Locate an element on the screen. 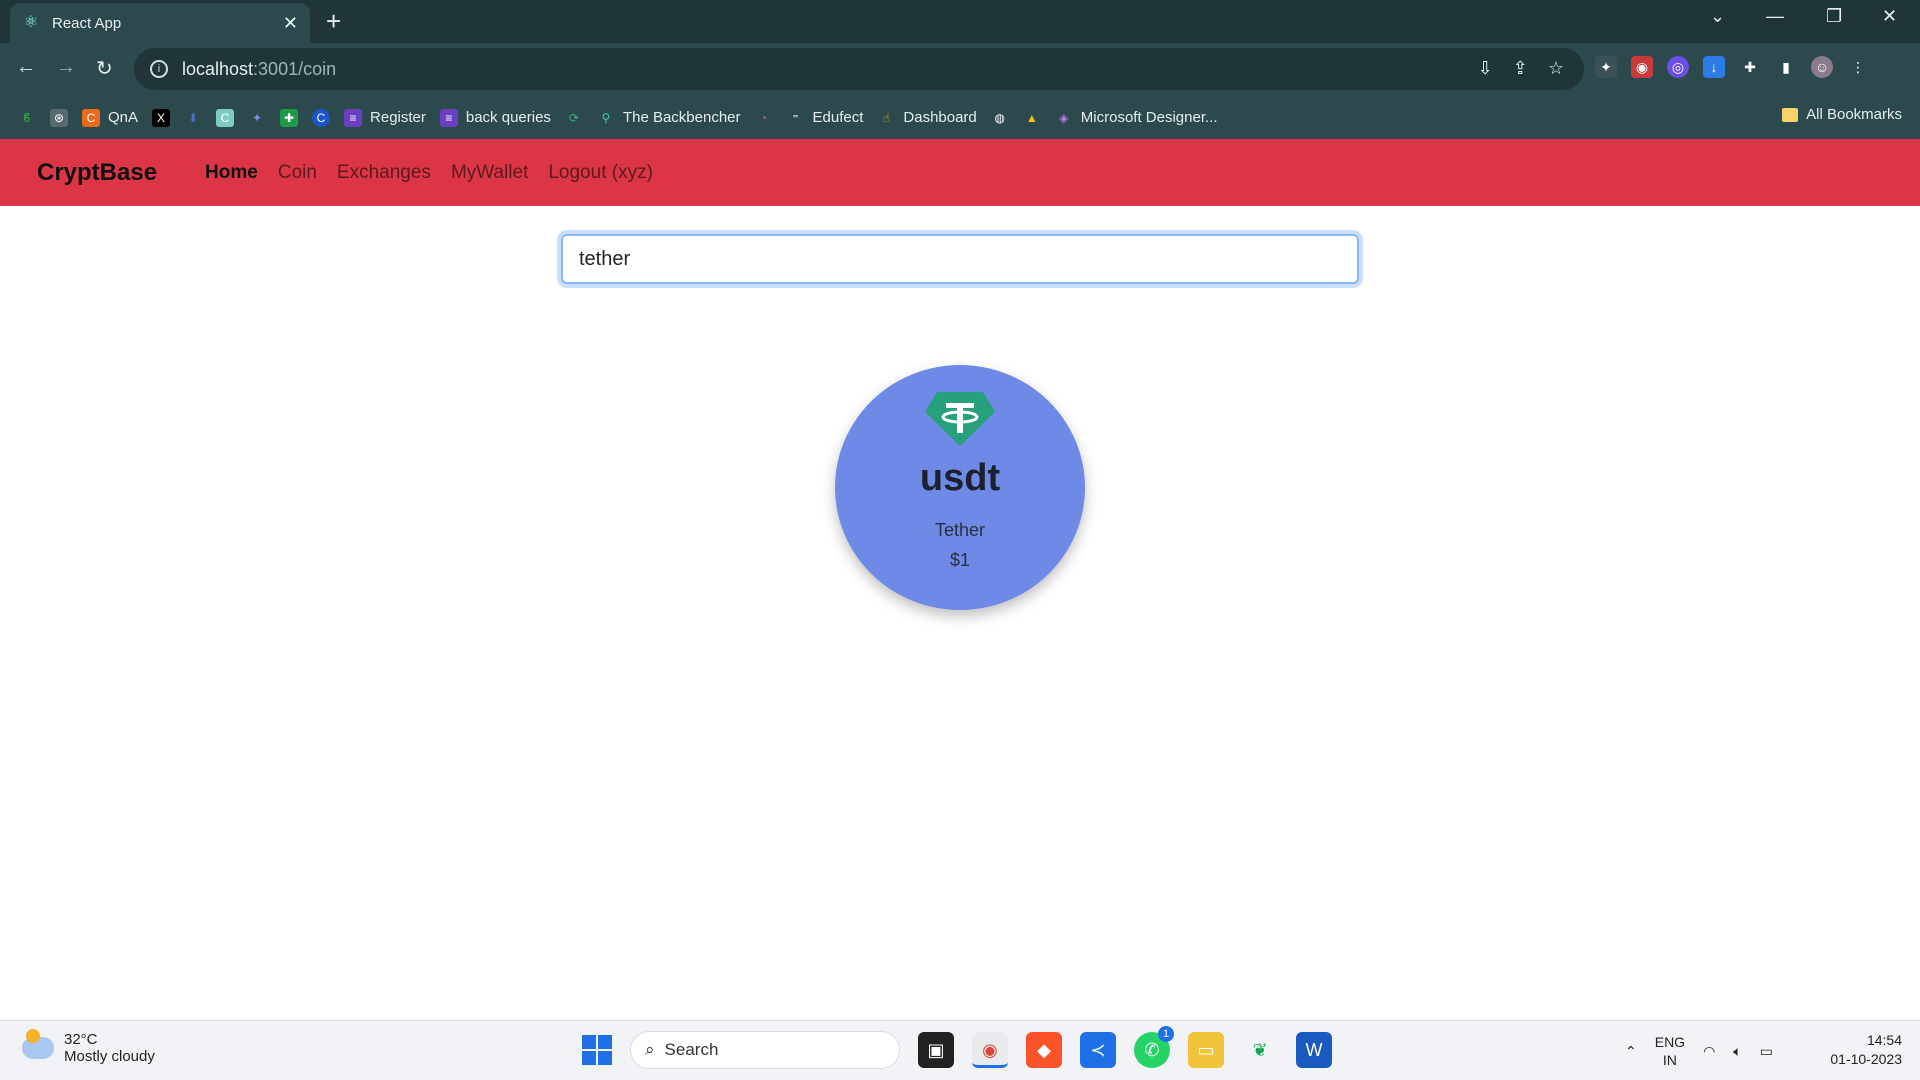  temperature: 32°C is located at coordinates (81, 1039).